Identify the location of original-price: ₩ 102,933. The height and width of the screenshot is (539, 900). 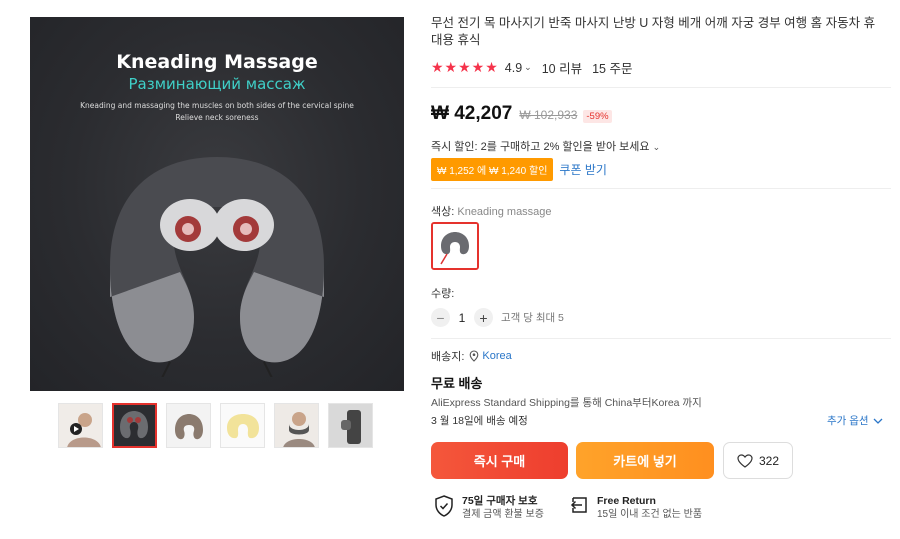
(548, 115).